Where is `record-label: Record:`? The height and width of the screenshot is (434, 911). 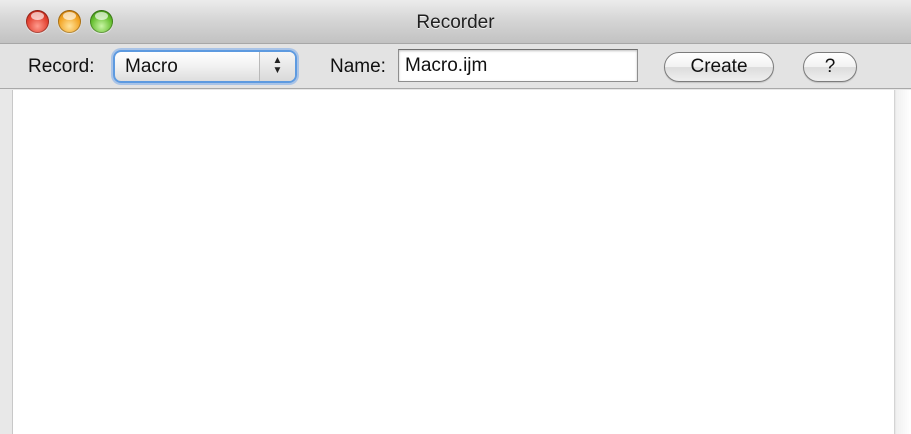 record-label: Record: is located at coordinates (61, 66).